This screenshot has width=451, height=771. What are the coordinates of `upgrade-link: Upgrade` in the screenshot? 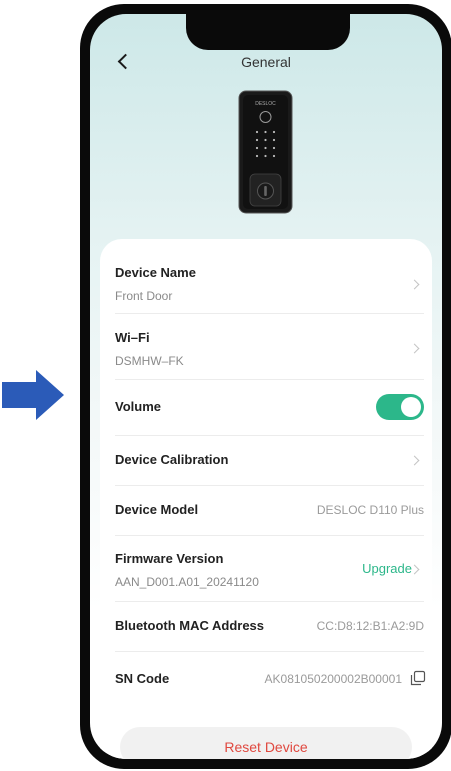 It's located at (387, 568).